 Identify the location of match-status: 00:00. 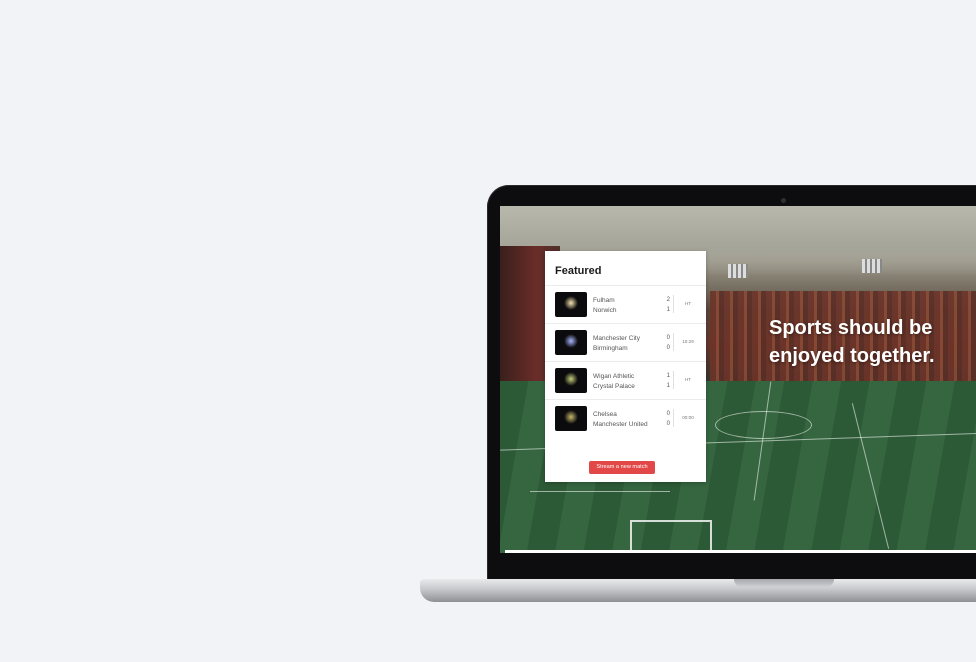
(688, 417).